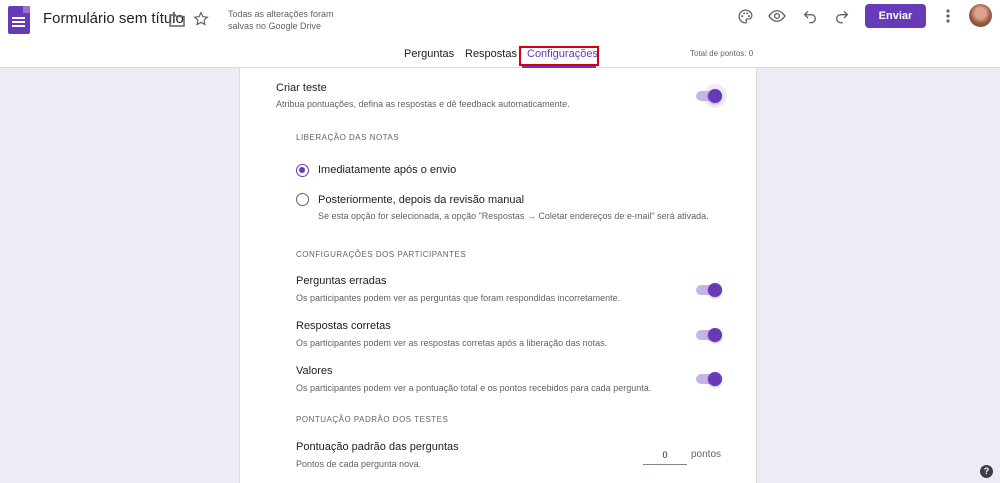 The image size is (1000, 483). What do you see at coordinates (302, 199) in the screenshot?
I see `release-manual-radio` at bounding box center [302, 199].